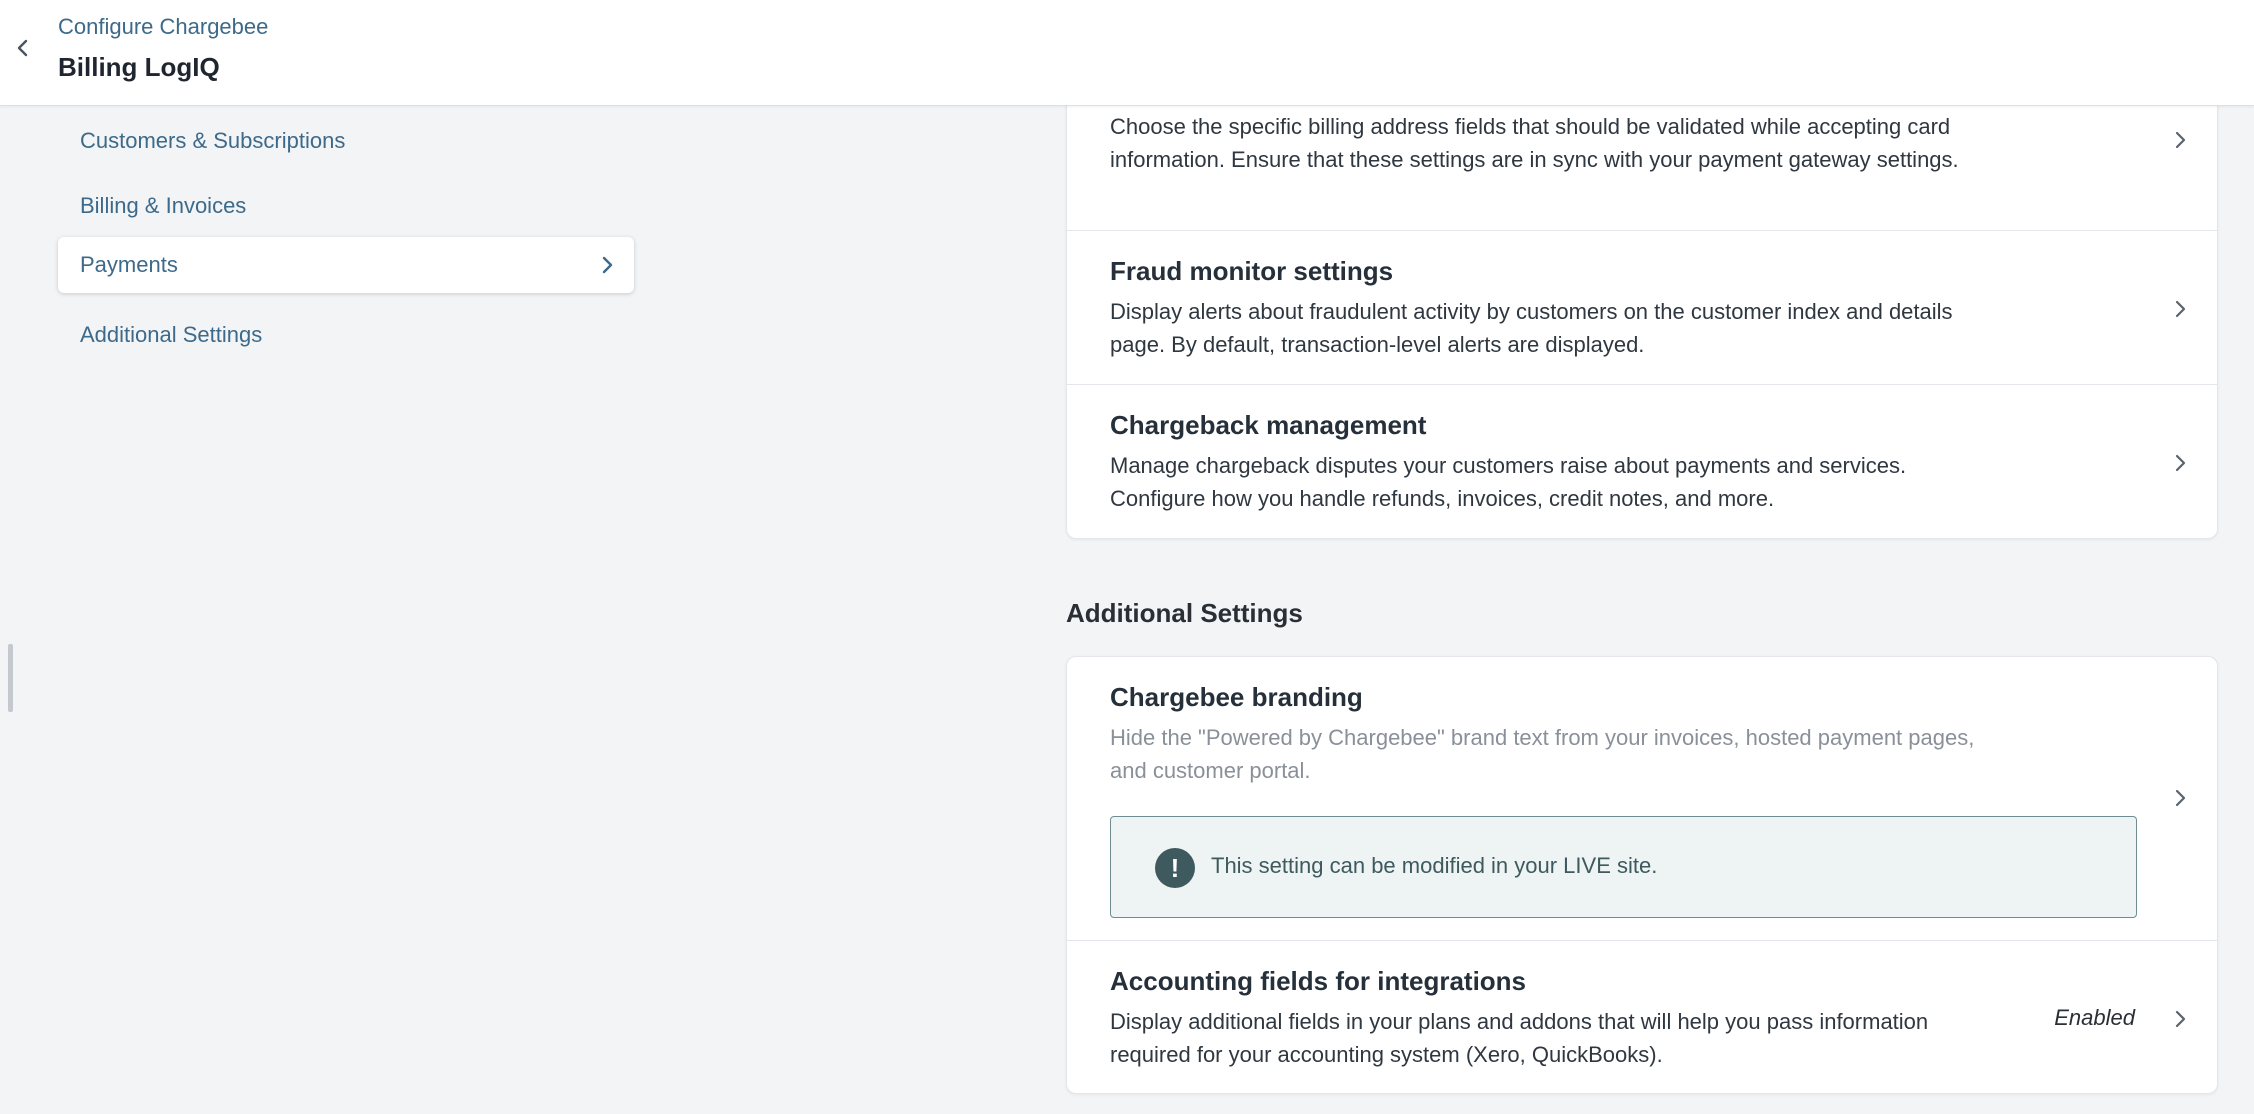  What do you see at coordinates (346, 265) in the screenshot?
I see `sidebar-item-payments: Payments` at bounding box center [346, 265].